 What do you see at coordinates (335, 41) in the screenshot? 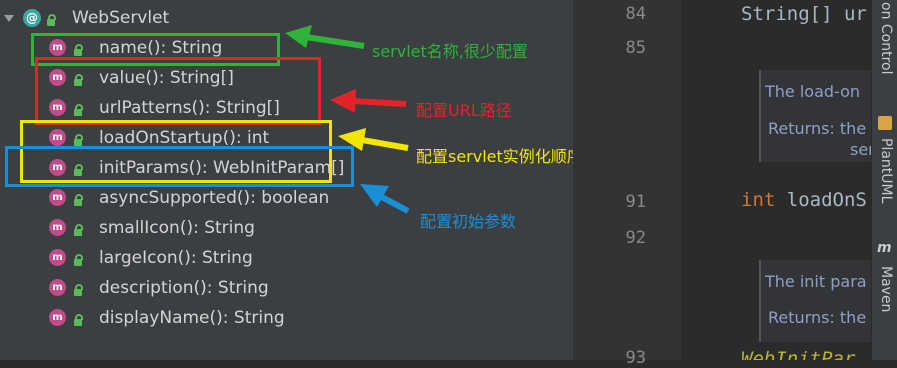
I see `green-arrow-line` at bounding box center [335, 41].